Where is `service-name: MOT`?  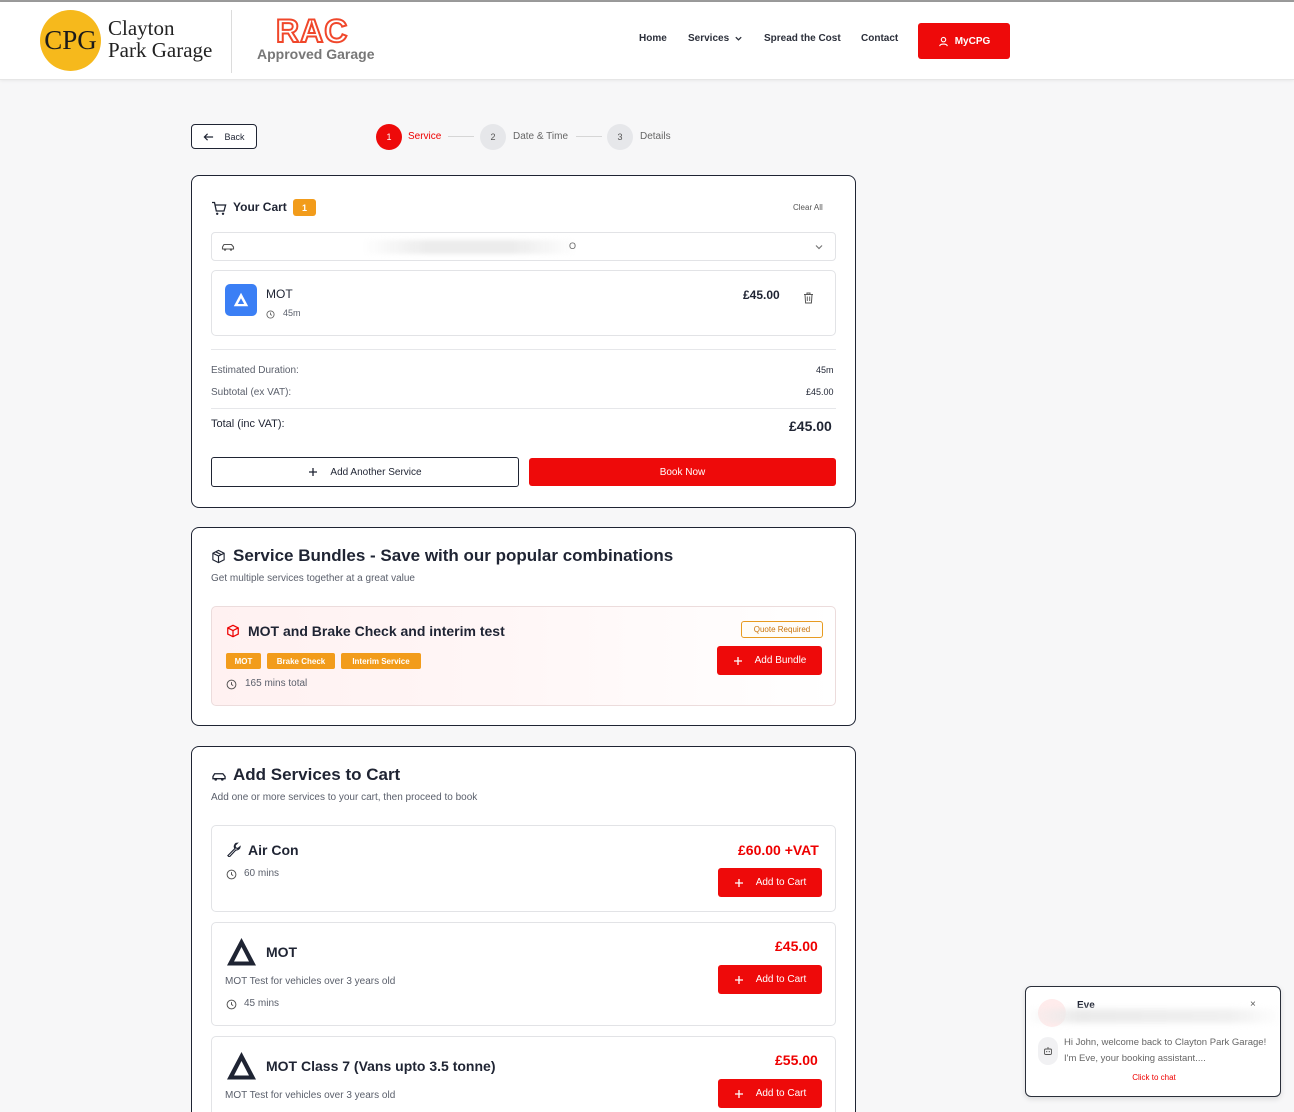 service-name: MOT is located at coordinates (282, 952).